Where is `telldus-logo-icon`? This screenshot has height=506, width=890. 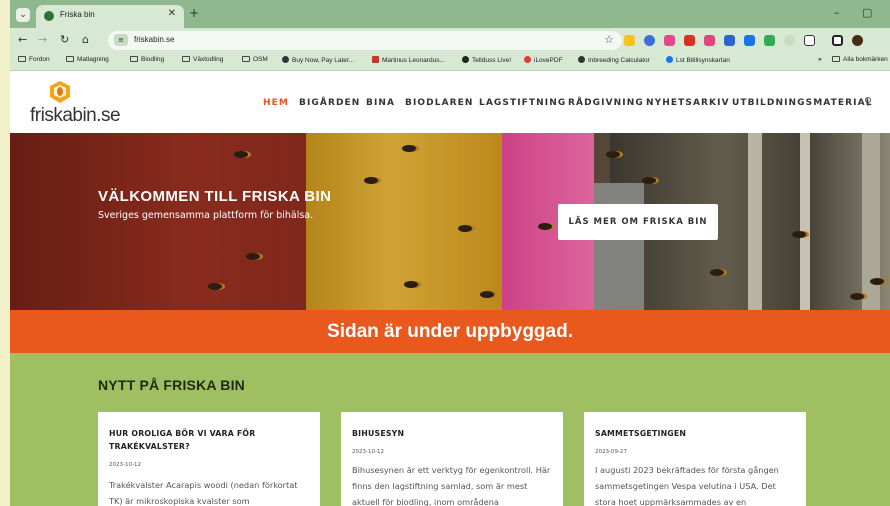
telldus-logo-icon is located at coordinates (465, 59).